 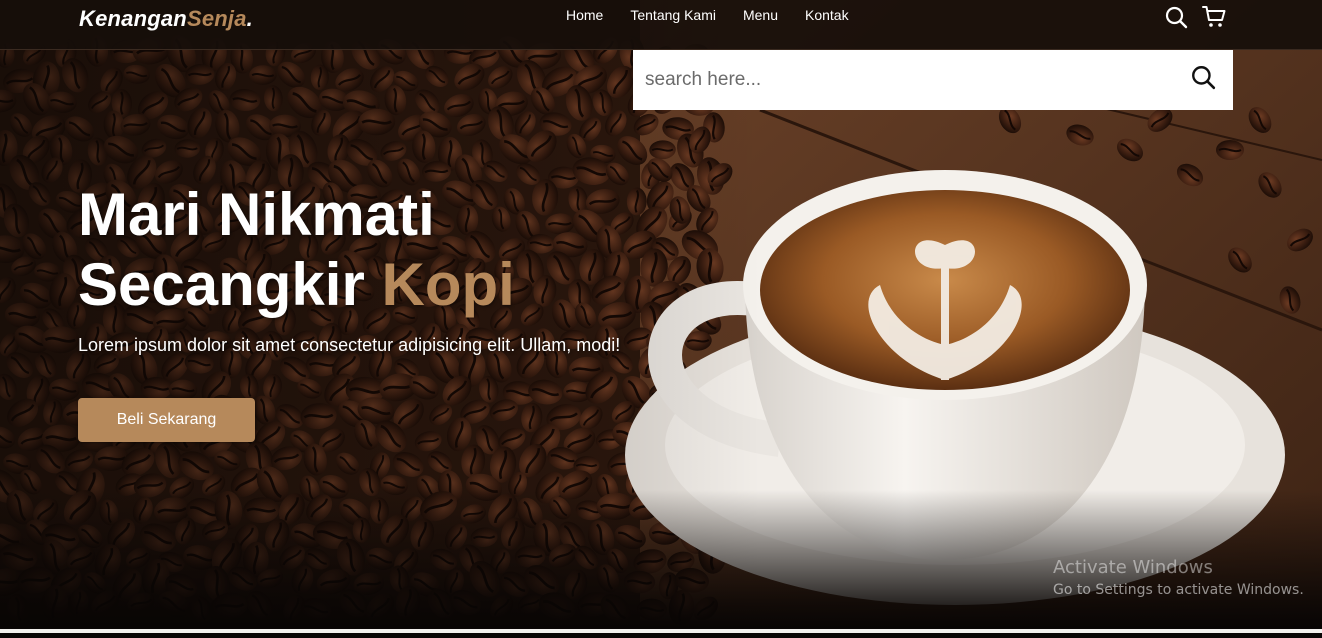 I want to click on hero-title-accent: Kopi, so click(x=448, y=284).